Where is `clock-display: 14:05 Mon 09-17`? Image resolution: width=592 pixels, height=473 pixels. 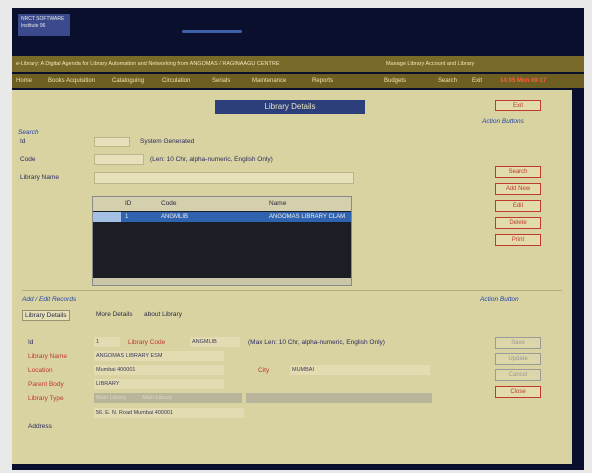
clock-display: 14:05 Mon 09-17 is located at coordinates (523, 81).